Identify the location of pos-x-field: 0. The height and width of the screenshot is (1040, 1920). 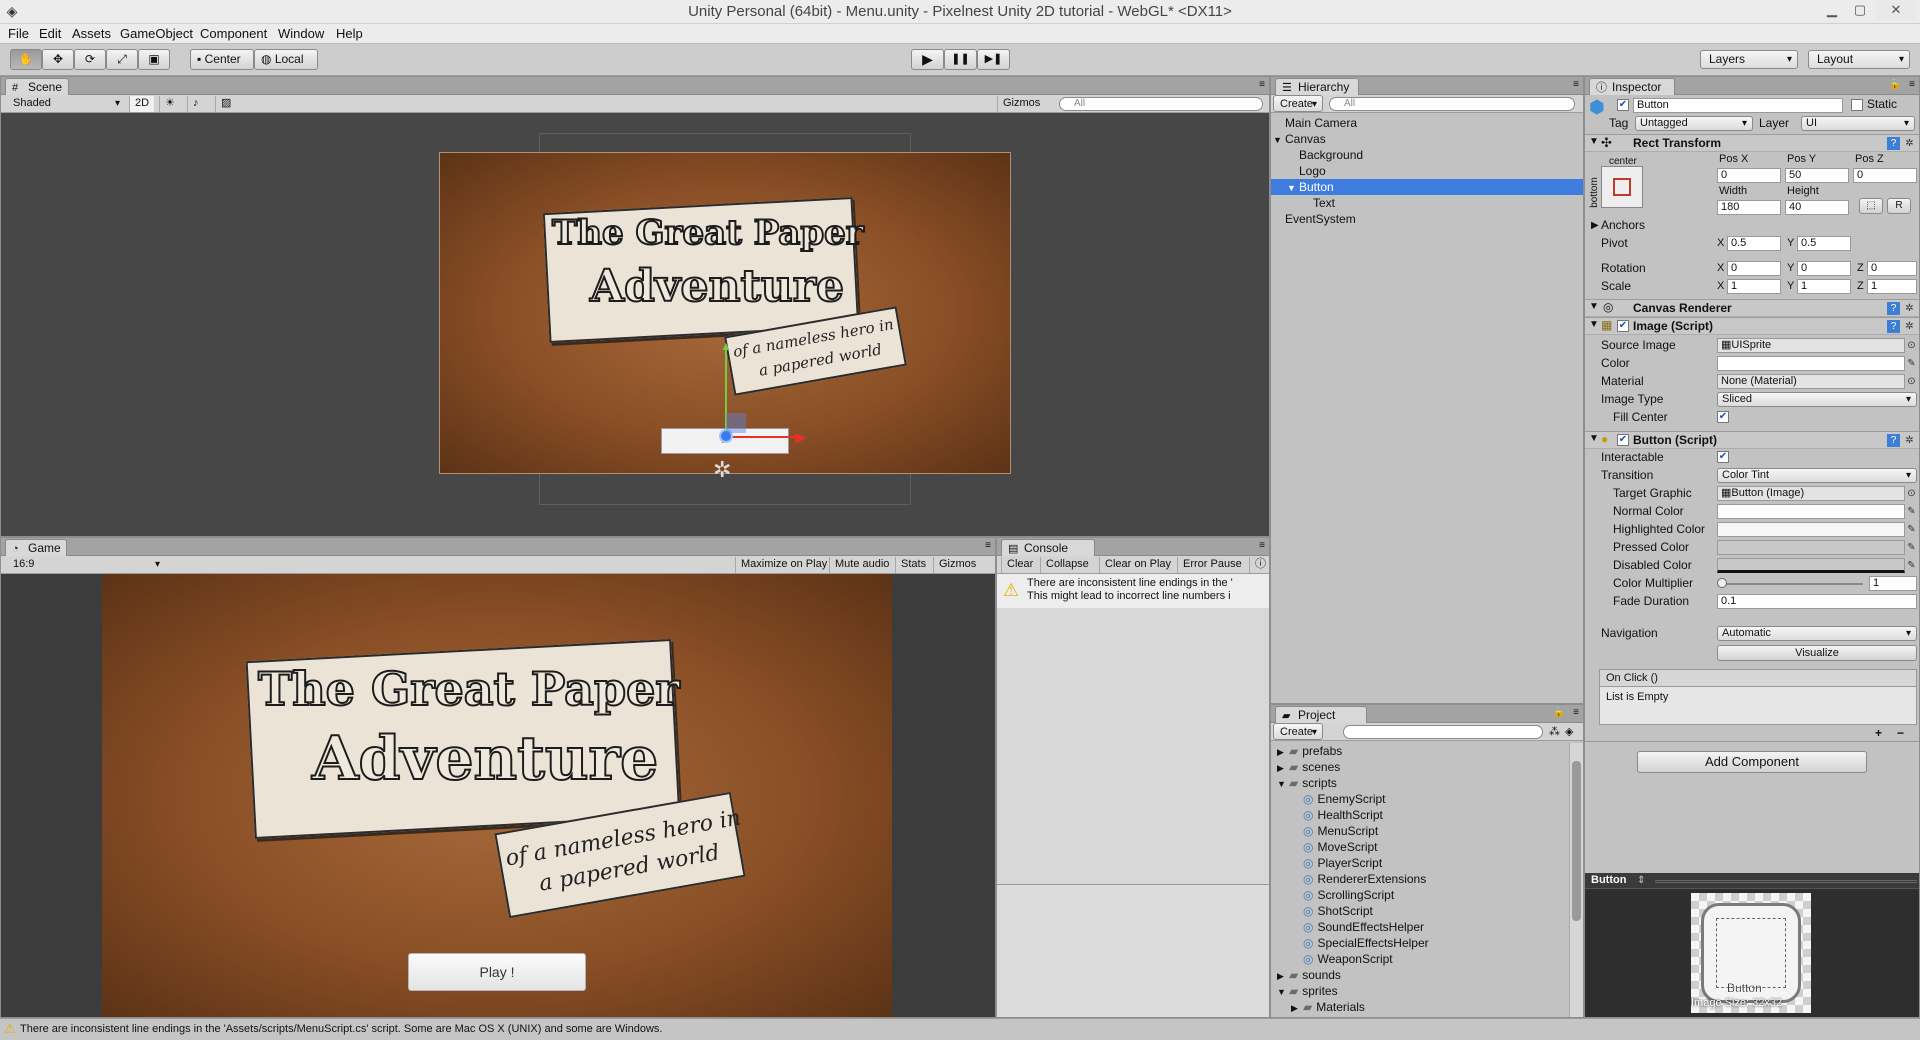
(1749, 175).